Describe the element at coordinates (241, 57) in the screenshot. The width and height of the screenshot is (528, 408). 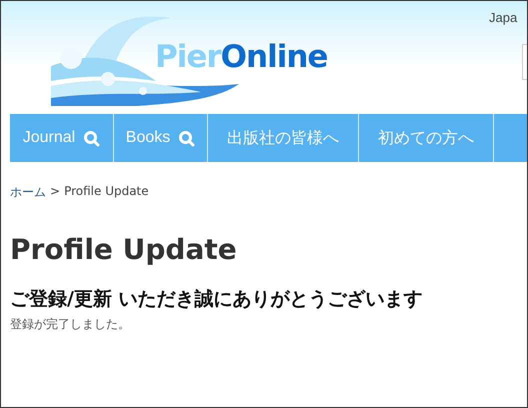
I see `logo-text: PierOnline` at that location.